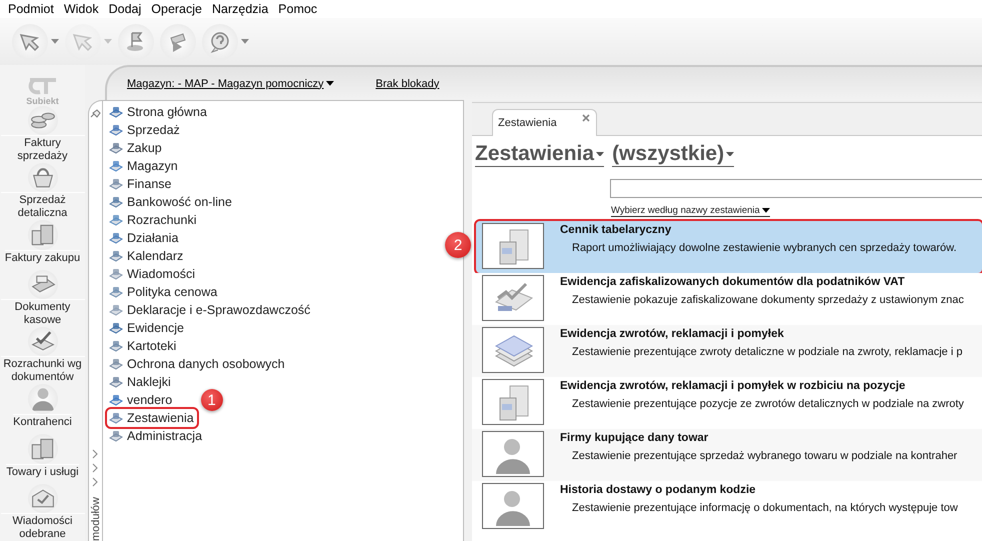  I want to click on report-title: Ewidencja zwrotów, reklamacji i pomyłek w rozbiciu na pozycje, so click(733, 386).